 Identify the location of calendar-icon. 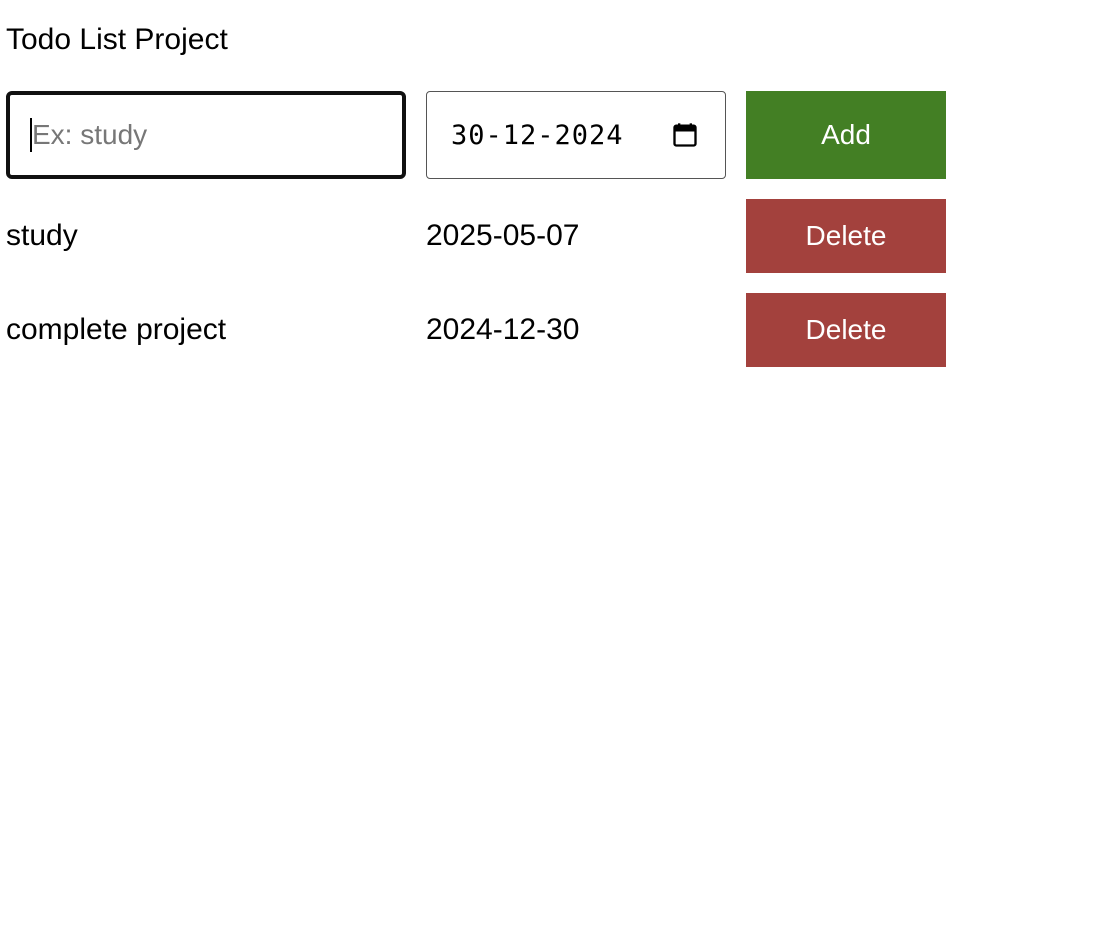
(685, 135).